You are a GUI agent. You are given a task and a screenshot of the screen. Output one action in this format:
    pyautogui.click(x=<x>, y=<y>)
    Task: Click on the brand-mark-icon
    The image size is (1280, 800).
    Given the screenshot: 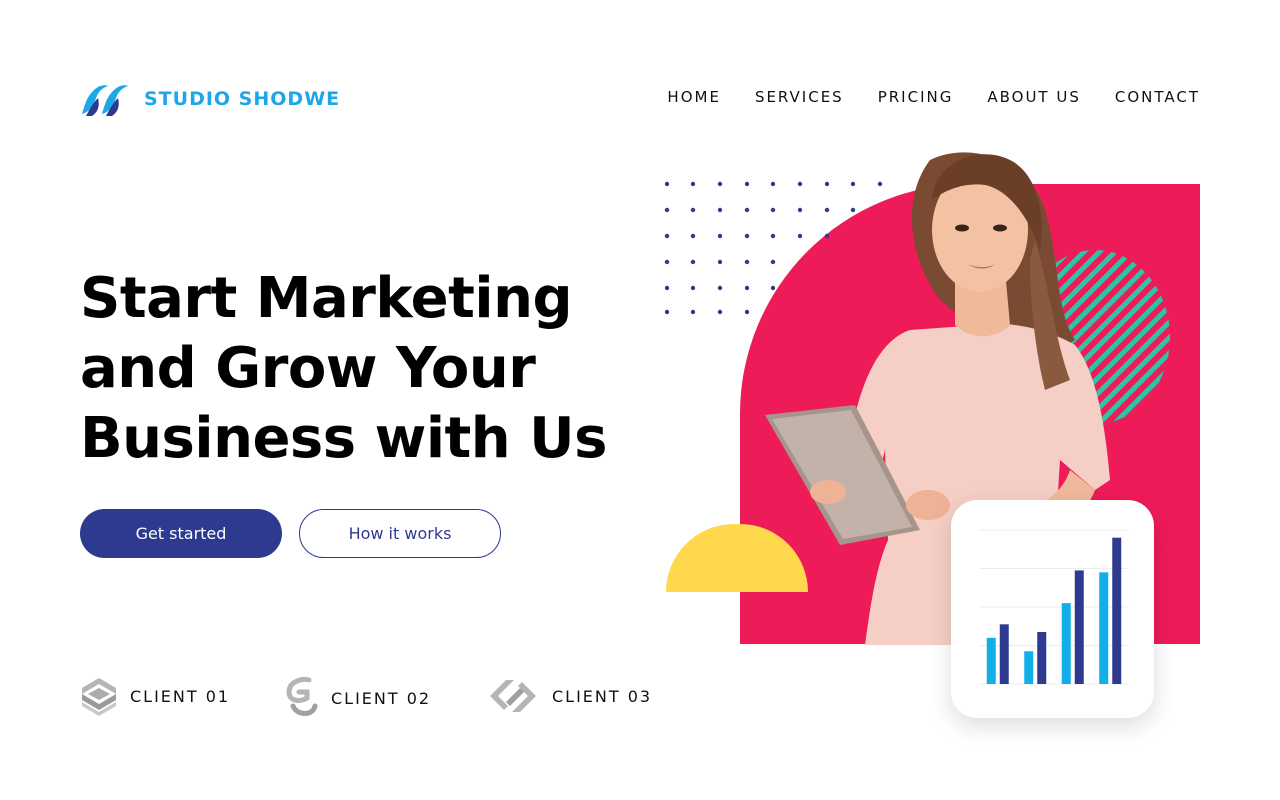 What is the action you would take?
    pyautogui.click(x=105, y=100)
    